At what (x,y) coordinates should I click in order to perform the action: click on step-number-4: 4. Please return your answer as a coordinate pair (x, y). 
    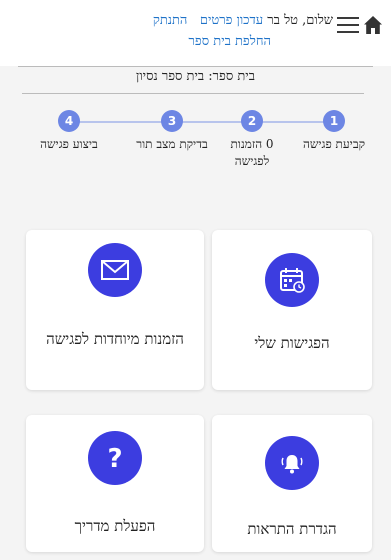
    Looking at the image, I should click on (69, 121).